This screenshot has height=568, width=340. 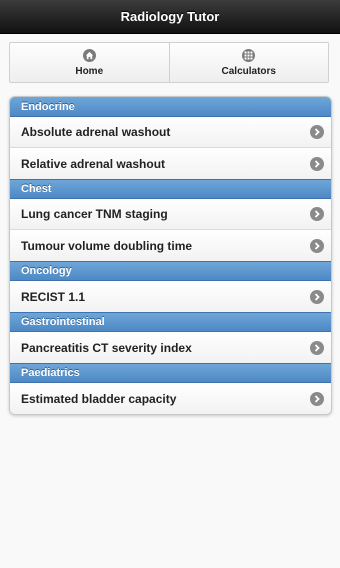 I want to click on app-header: Radiology Tutor, so click(x=170, y=17).